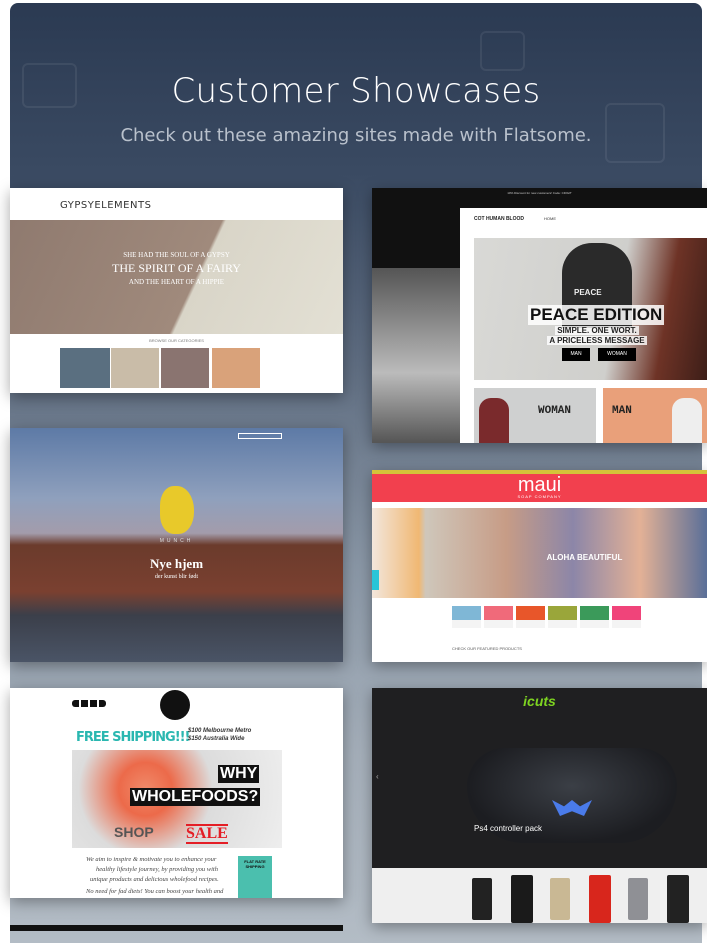  What do you see at coordinates (539, 895) in the screenshot?
I see `product-strip` at bounding box center [539, 895].